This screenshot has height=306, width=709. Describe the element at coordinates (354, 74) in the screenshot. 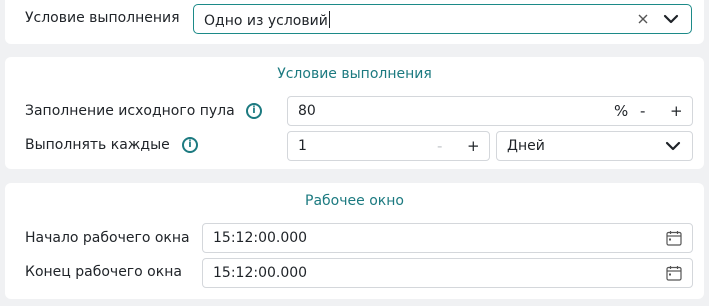

I see `execution-condition-title: Условие выполнения` at that location.